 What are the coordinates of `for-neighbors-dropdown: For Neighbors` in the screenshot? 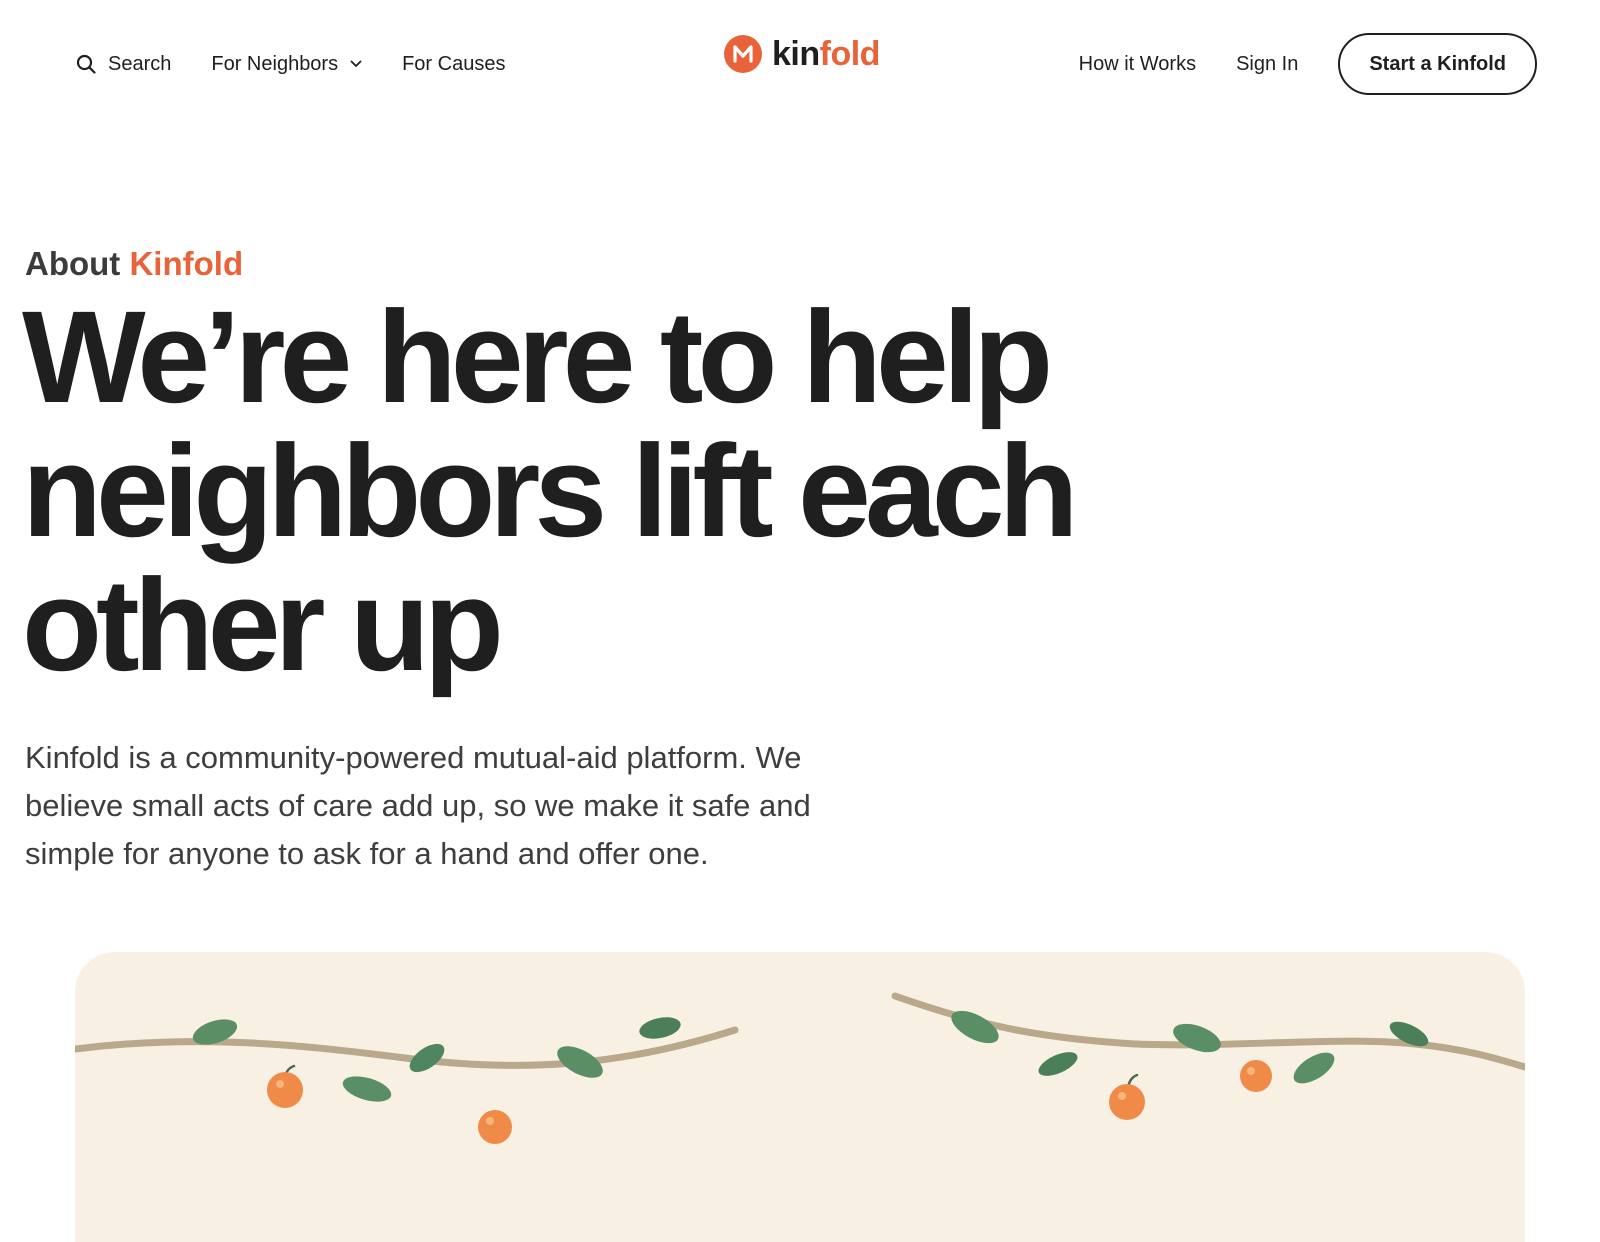 It's located at (286, 64).